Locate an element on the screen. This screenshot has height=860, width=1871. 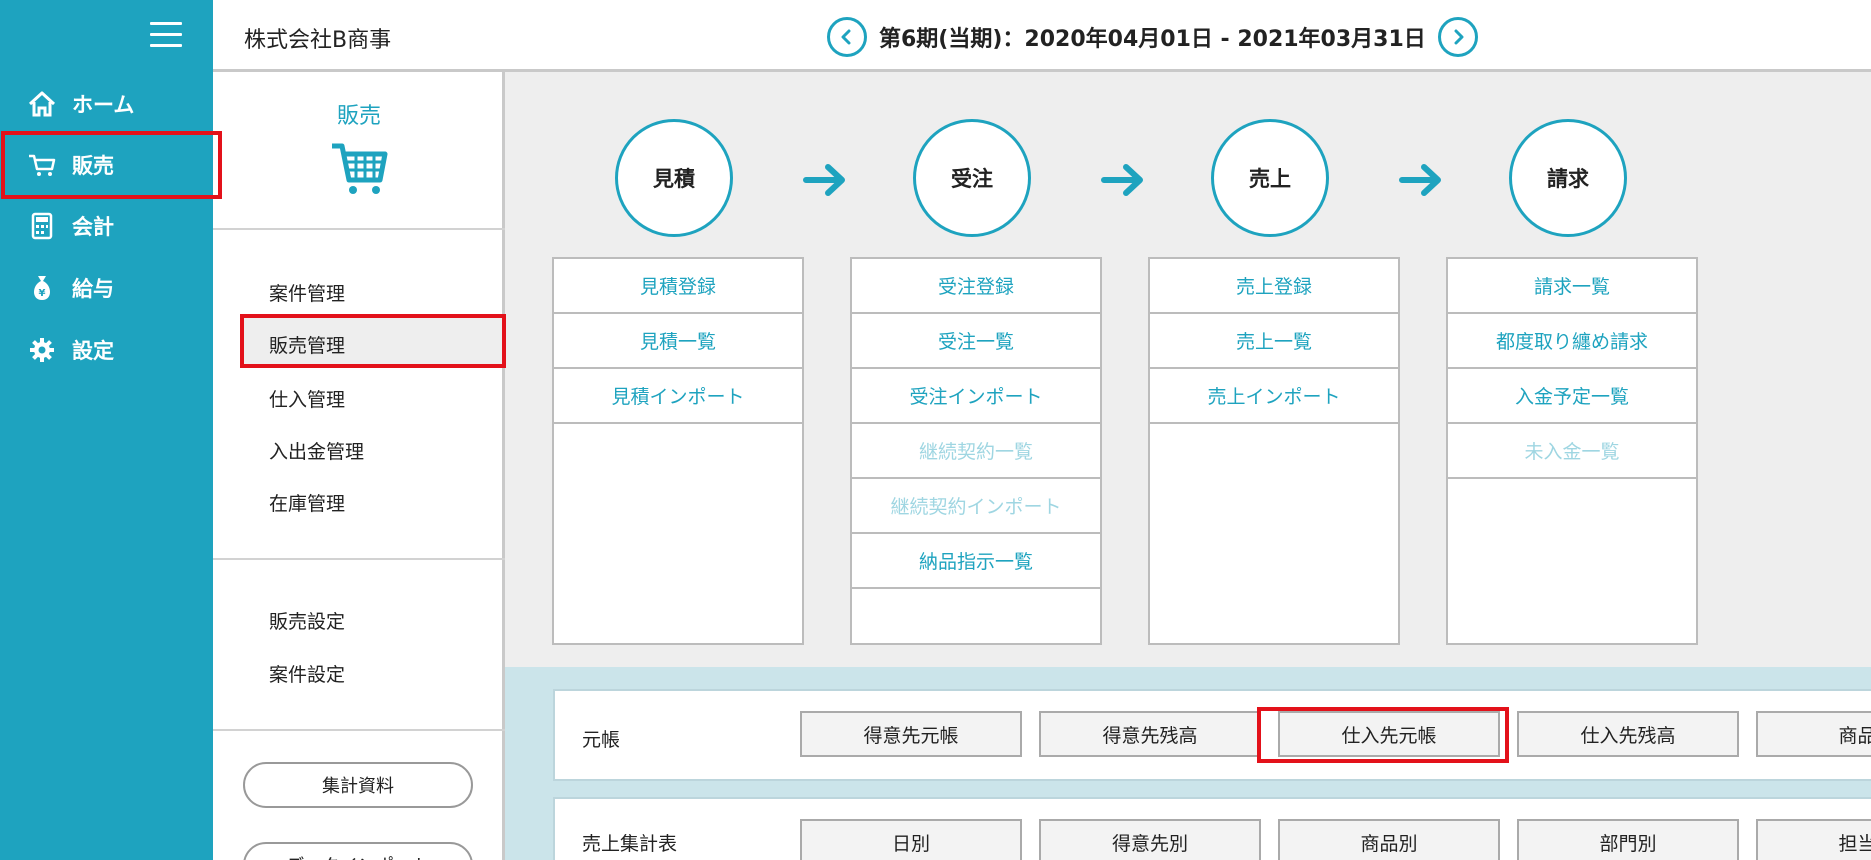
nav-item-home: ホーム is located at coordinates (106, 103).